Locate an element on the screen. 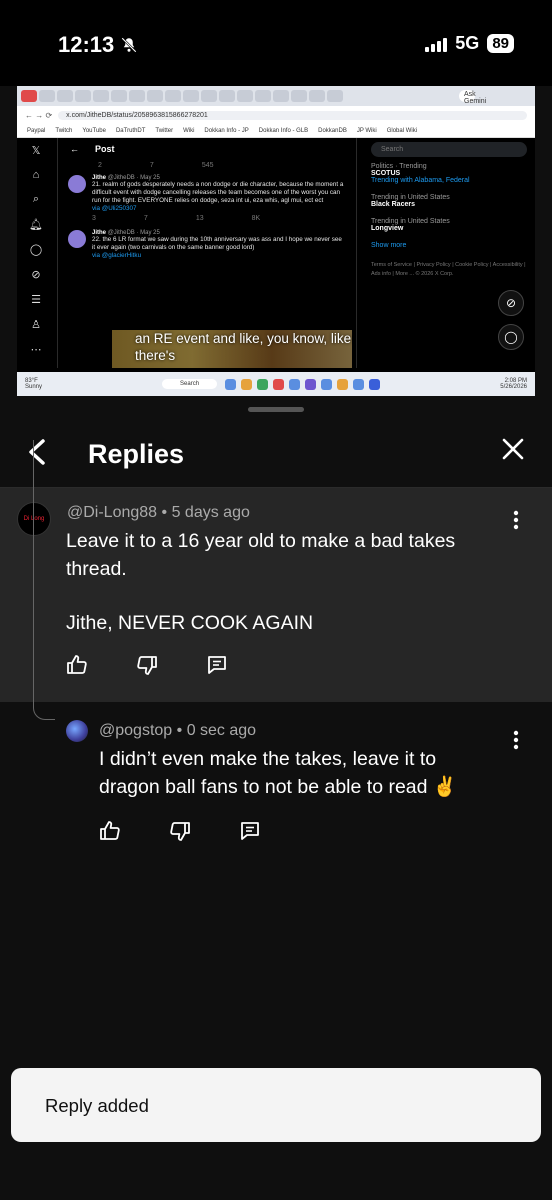 This screenshot has width=552, height=1200. comment-meta: @Di-Long88 • 5 days ago is located at coordinates (158, 512).